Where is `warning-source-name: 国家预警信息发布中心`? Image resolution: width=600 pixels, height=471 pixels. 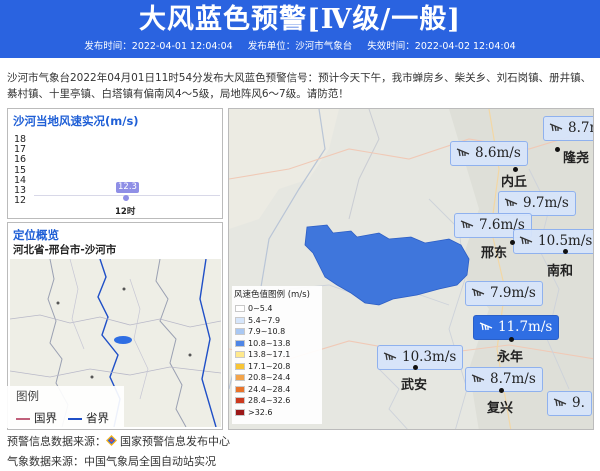 warning-source-name: 国家预警信息发布中心 is located at coordinates (175, 441).